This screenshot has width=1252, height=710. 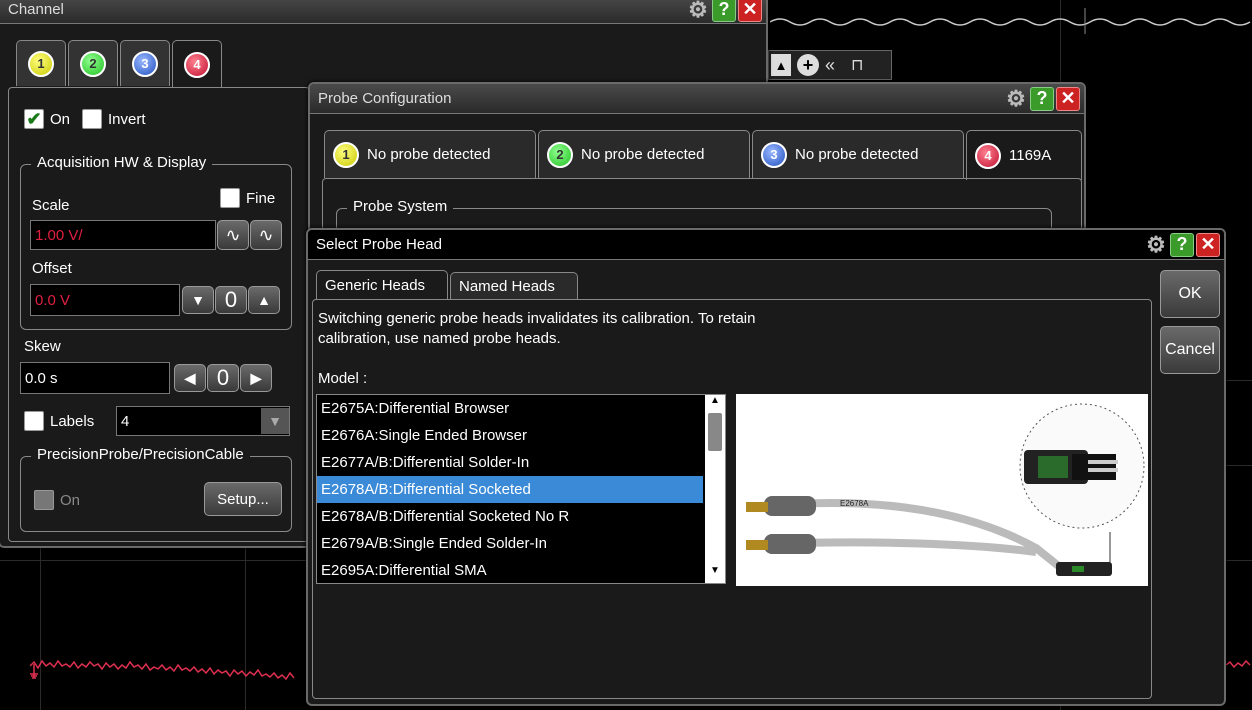 What do you see at coordinates (1010, 21) in the screenshot?
I see `waveform-top` at bounding box center [1010, 21].